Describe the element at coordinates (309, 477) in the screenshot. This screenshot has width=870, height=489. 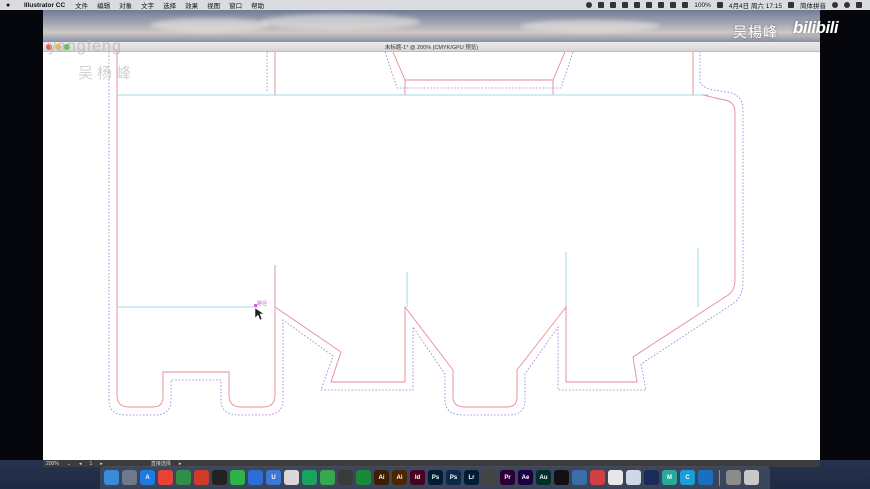
I see `wechat-mini-icon` at that location.